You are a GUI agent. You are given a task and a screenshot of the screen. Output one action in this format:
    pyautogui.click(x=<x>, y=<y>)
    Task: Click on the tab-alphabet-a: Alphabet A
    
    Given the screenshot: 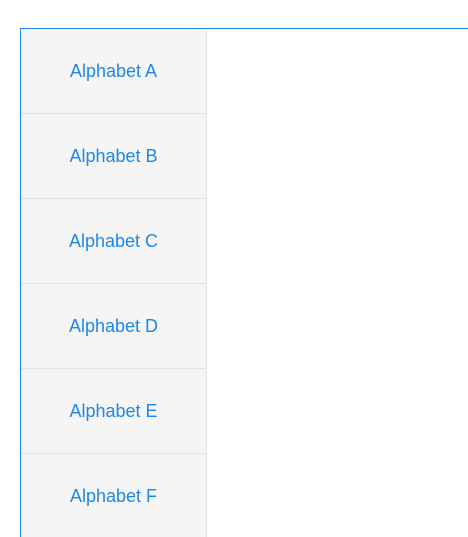 What is the action you would take?
    pyautogui.click(x=113, y=71)
    